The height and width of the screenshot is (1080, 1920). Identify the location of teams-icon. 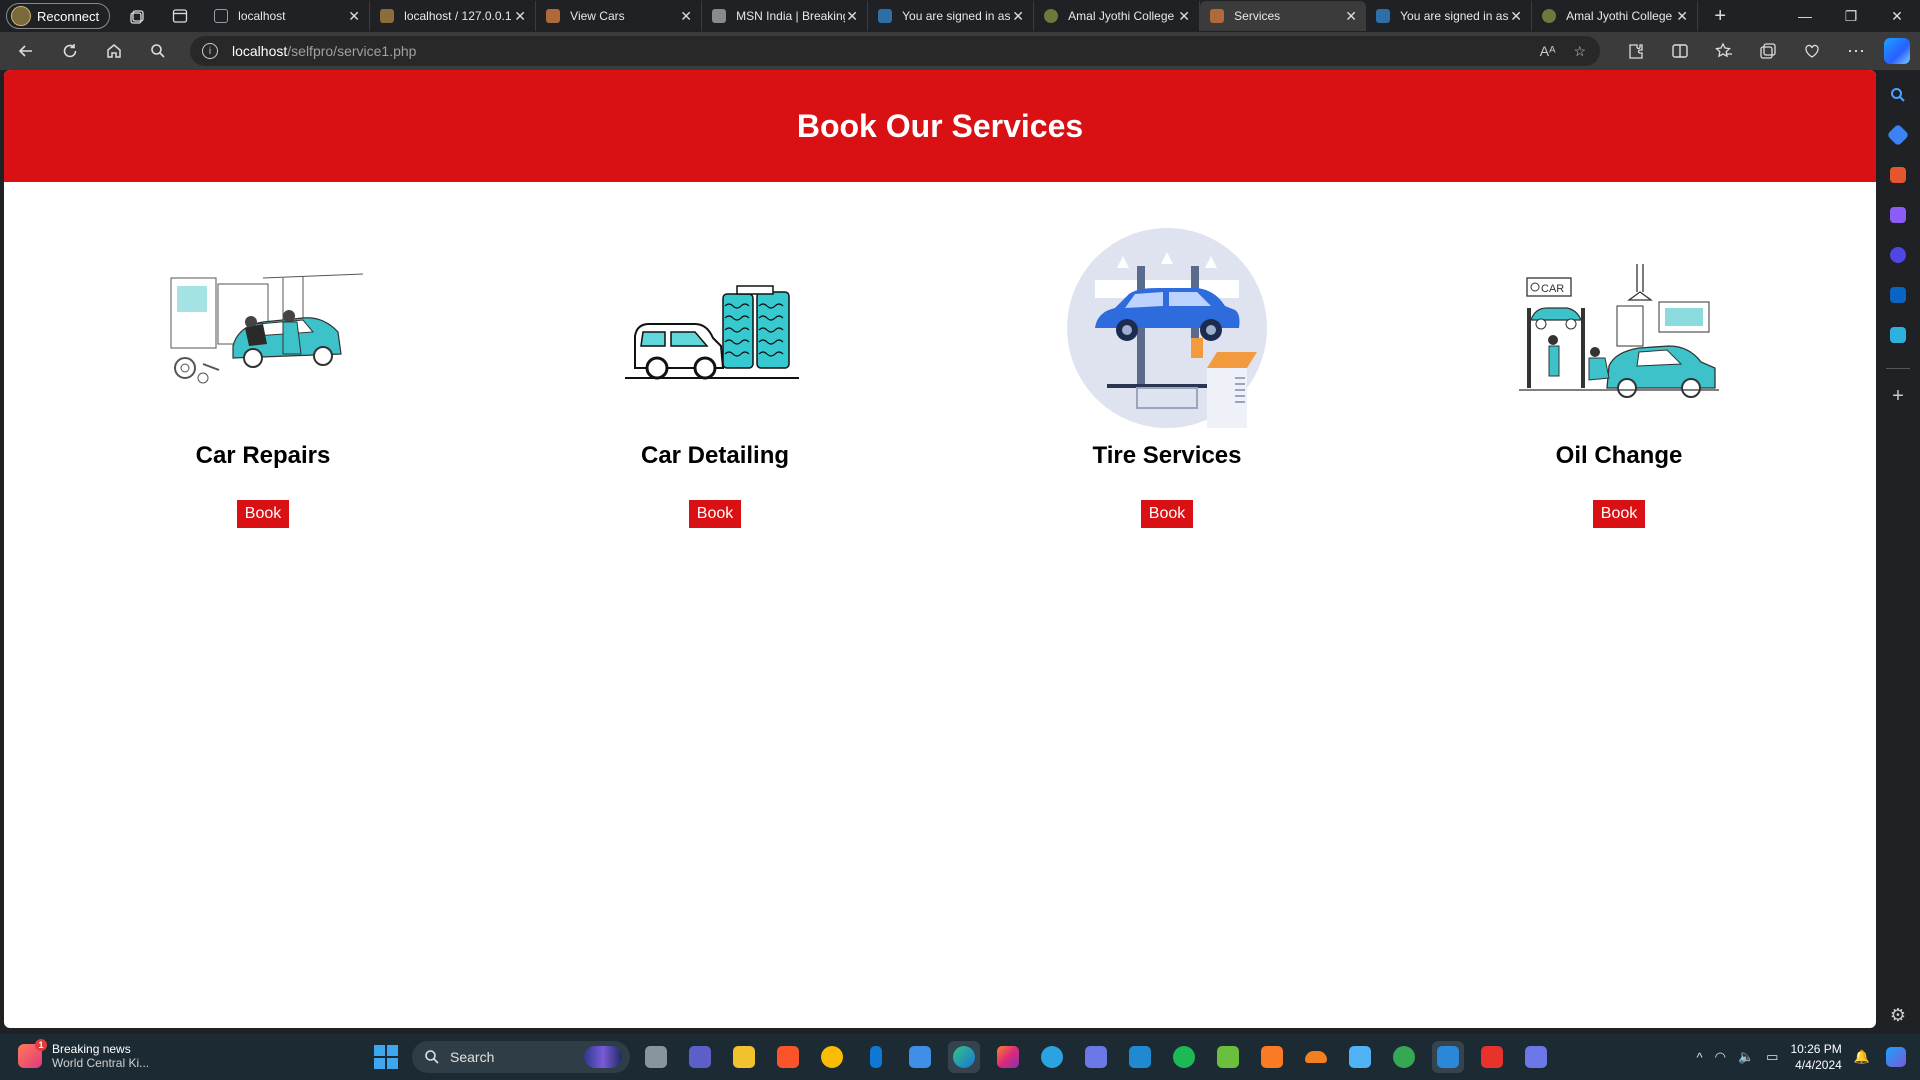
(700, 1057).